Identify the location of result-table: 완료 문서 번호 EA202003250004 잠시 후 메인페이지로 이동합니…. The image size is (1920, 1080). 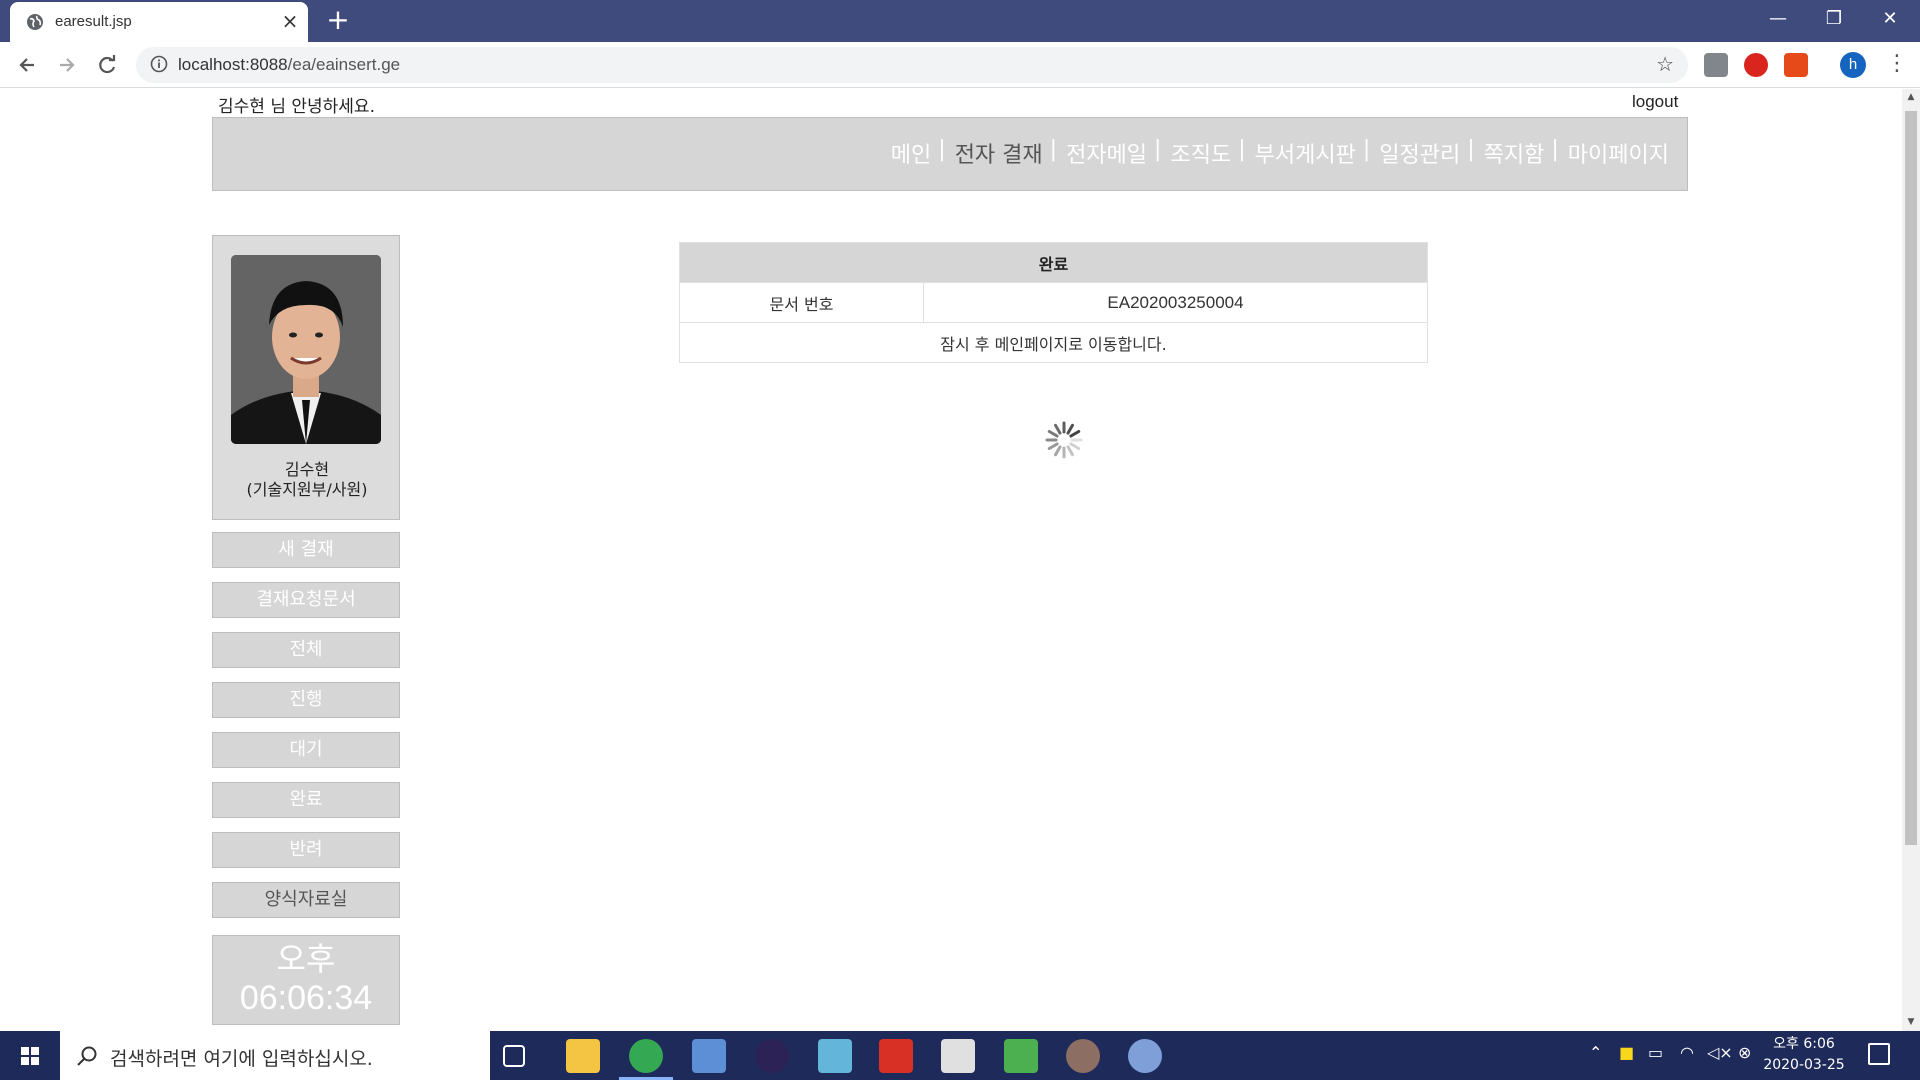
(1053, 302).